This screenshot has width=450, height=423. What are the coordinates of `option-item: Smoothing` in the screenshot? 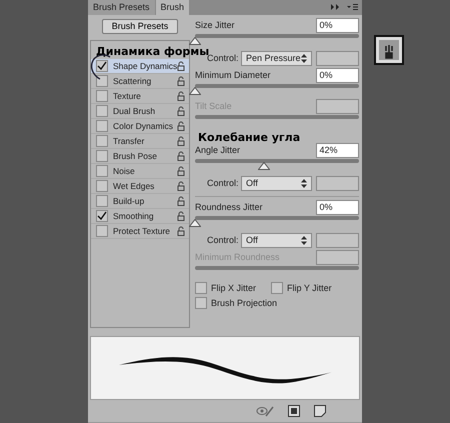 It's located at (140, 216).